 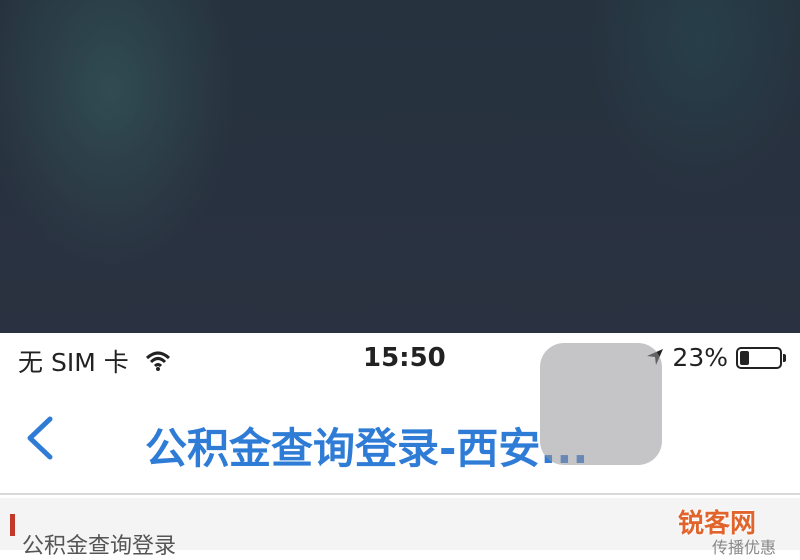 I want to click on status-right: 23%, so click(x=716, y=357).